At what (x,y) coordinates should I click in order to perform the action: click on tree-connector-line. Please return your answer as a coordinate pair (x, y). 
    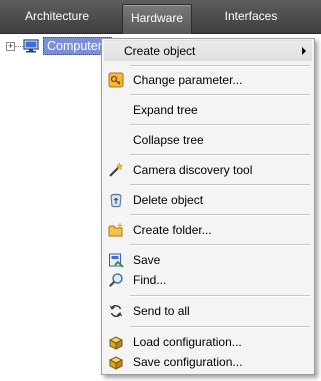
    Looking at the image, I should click on (19, 46).